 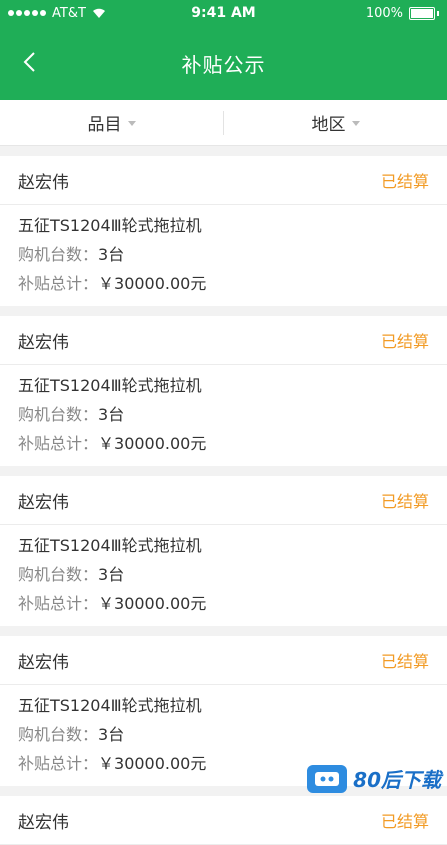 I want to click on battery-icon, so click(x=422, y=13).